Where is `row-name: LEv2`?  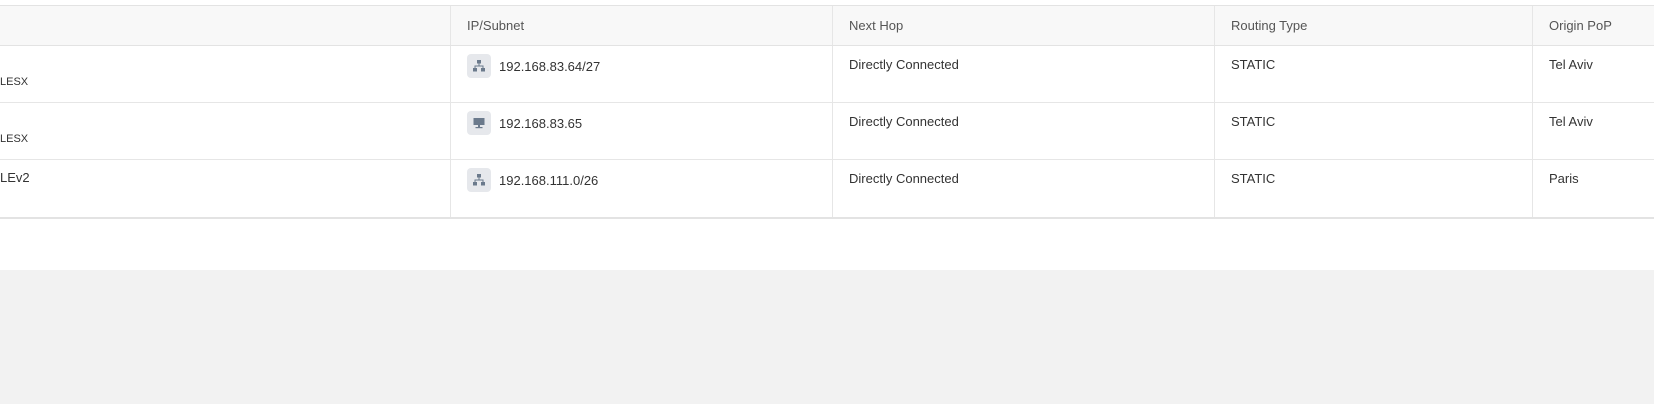 row-name: LEv2 is located at coordinates (15, 177).